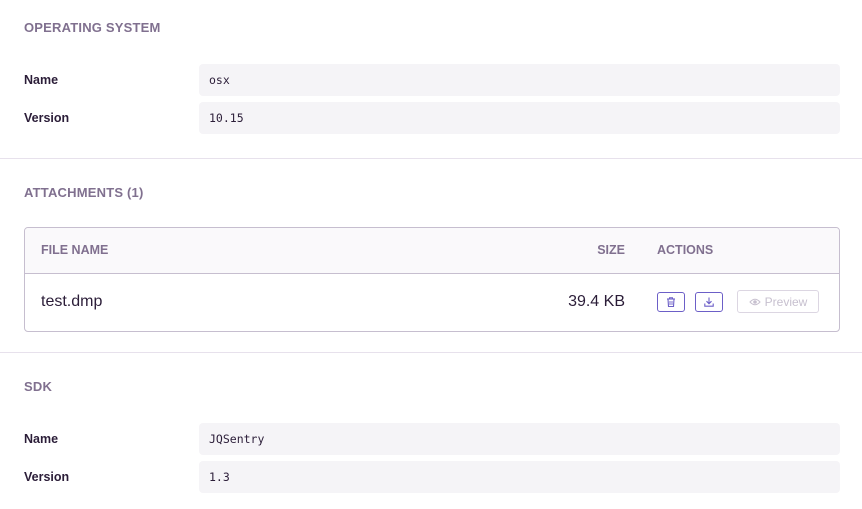 The image size is (862, 509). I want to click on os-version-row: Version 10.15, so click(432, 118).